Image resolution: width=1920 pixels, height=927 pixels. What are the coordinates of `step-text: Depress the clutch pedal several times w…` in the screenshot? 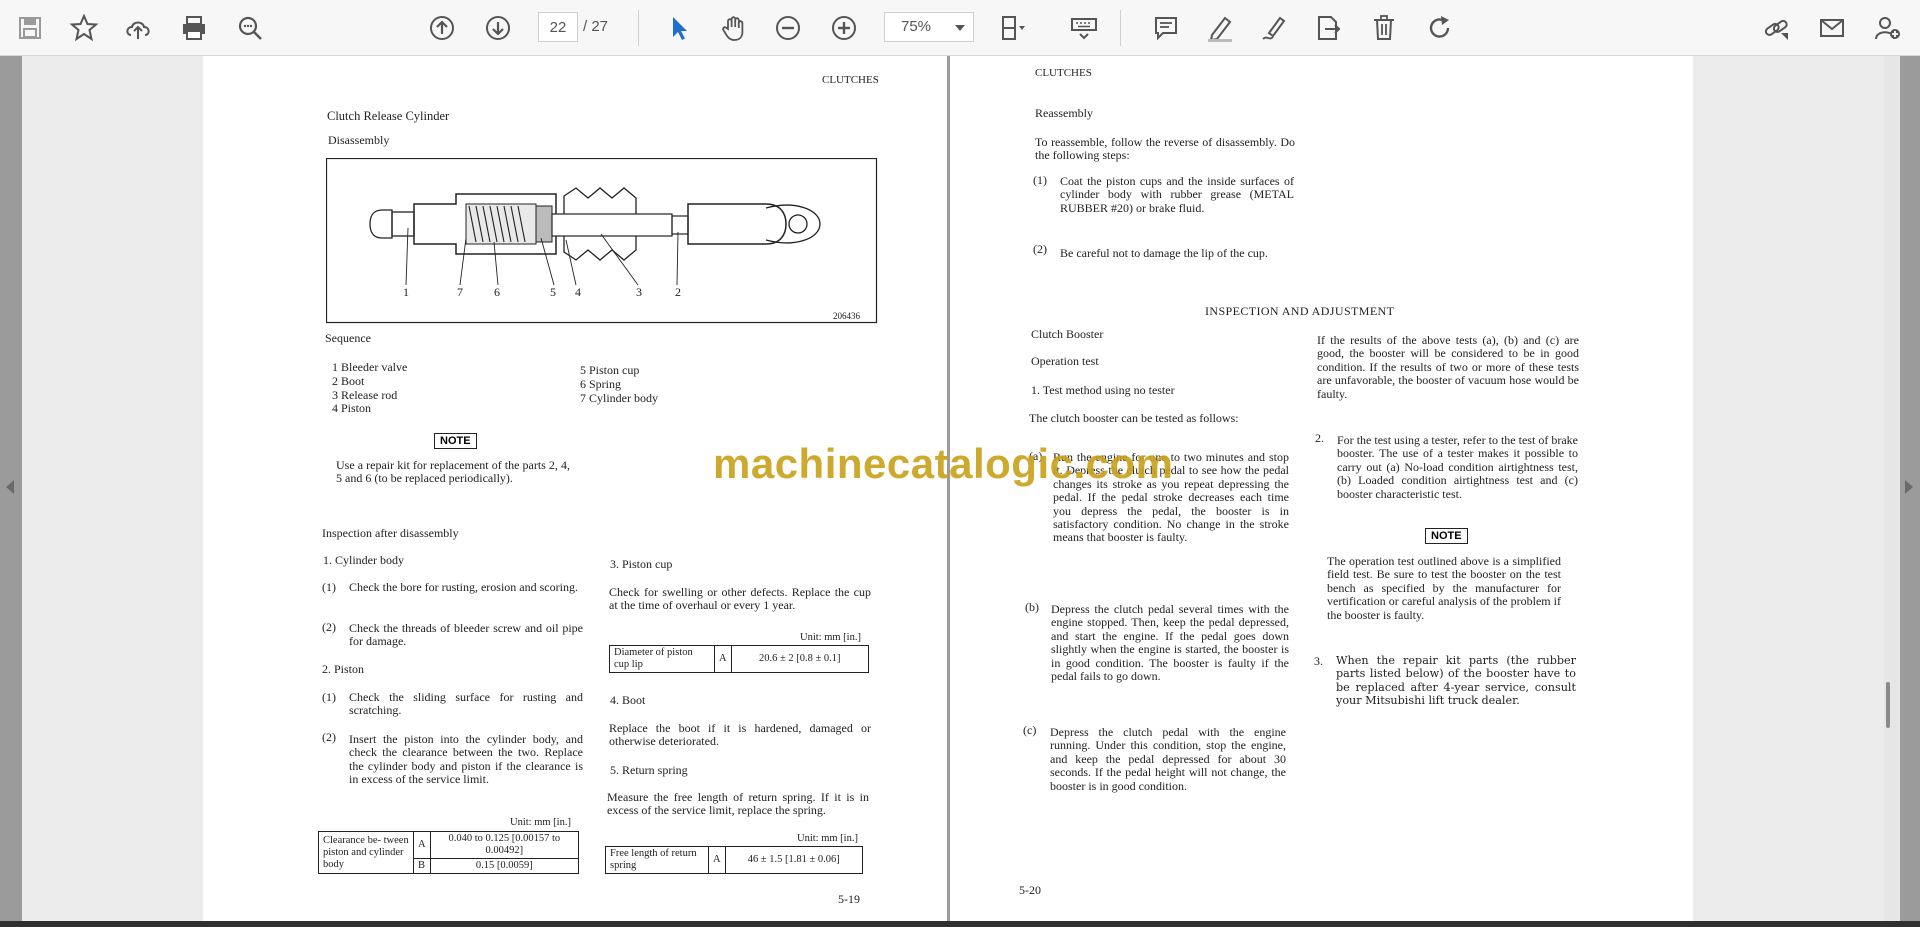 It's located at (1170, 643).